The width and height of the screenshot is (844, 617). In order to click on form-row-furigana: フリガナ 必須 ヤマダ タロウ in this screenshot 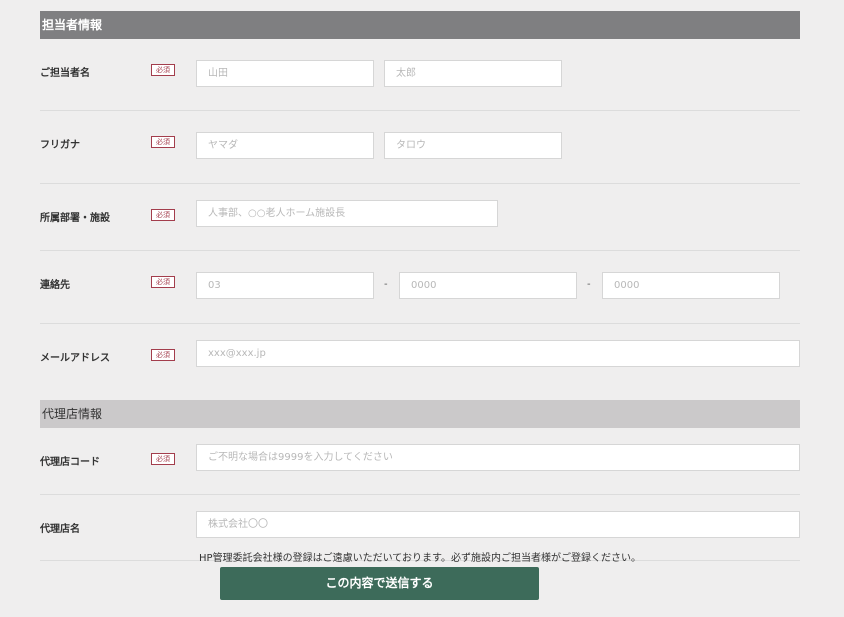, I will do `click(420, 147)`.